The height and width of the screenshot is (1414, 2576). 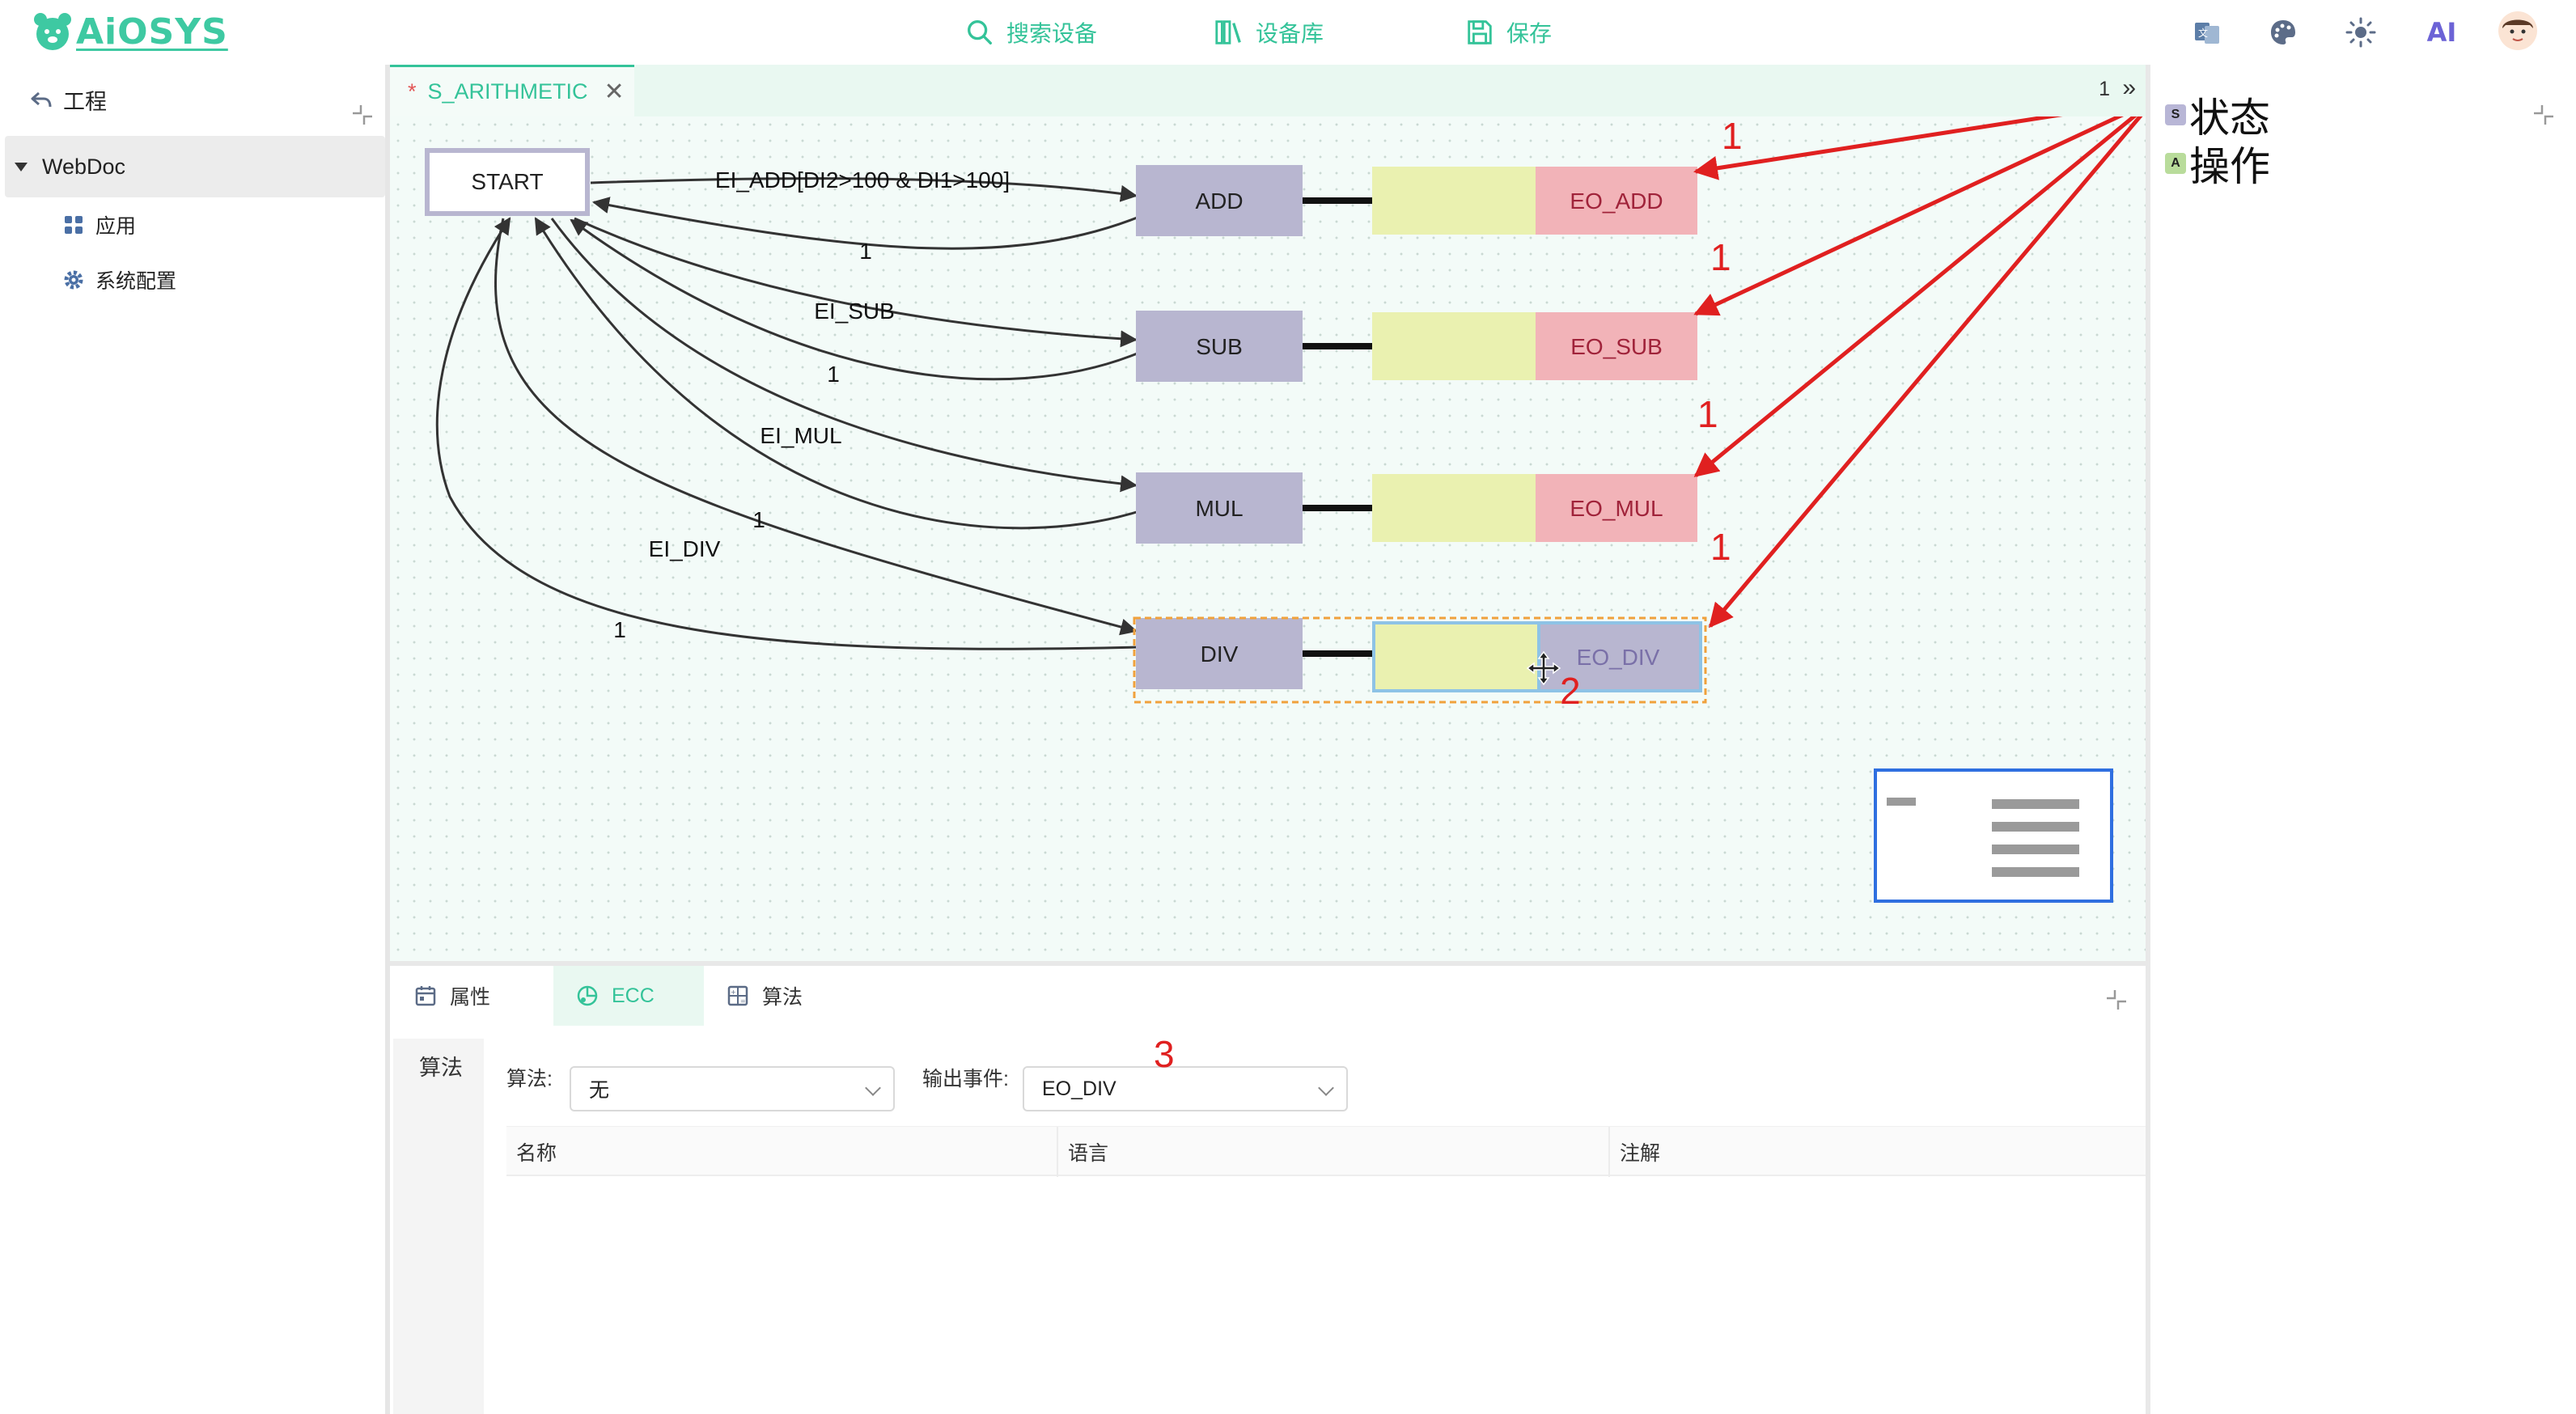 I want to click on tab-ecc: ECC, so click(x=628, y=996).